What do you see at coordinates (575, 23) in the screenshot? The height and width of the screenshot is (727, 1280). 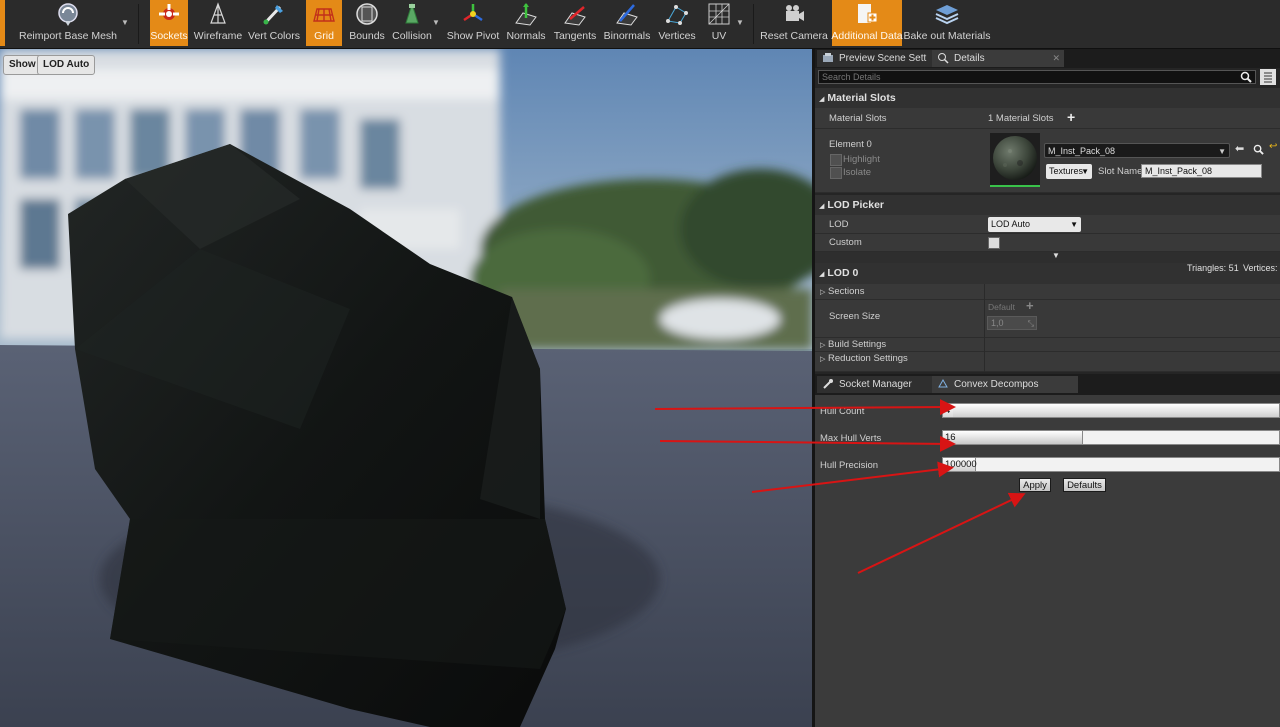 I see `tangents-button: Tangents` at bounding box center [575, 23].